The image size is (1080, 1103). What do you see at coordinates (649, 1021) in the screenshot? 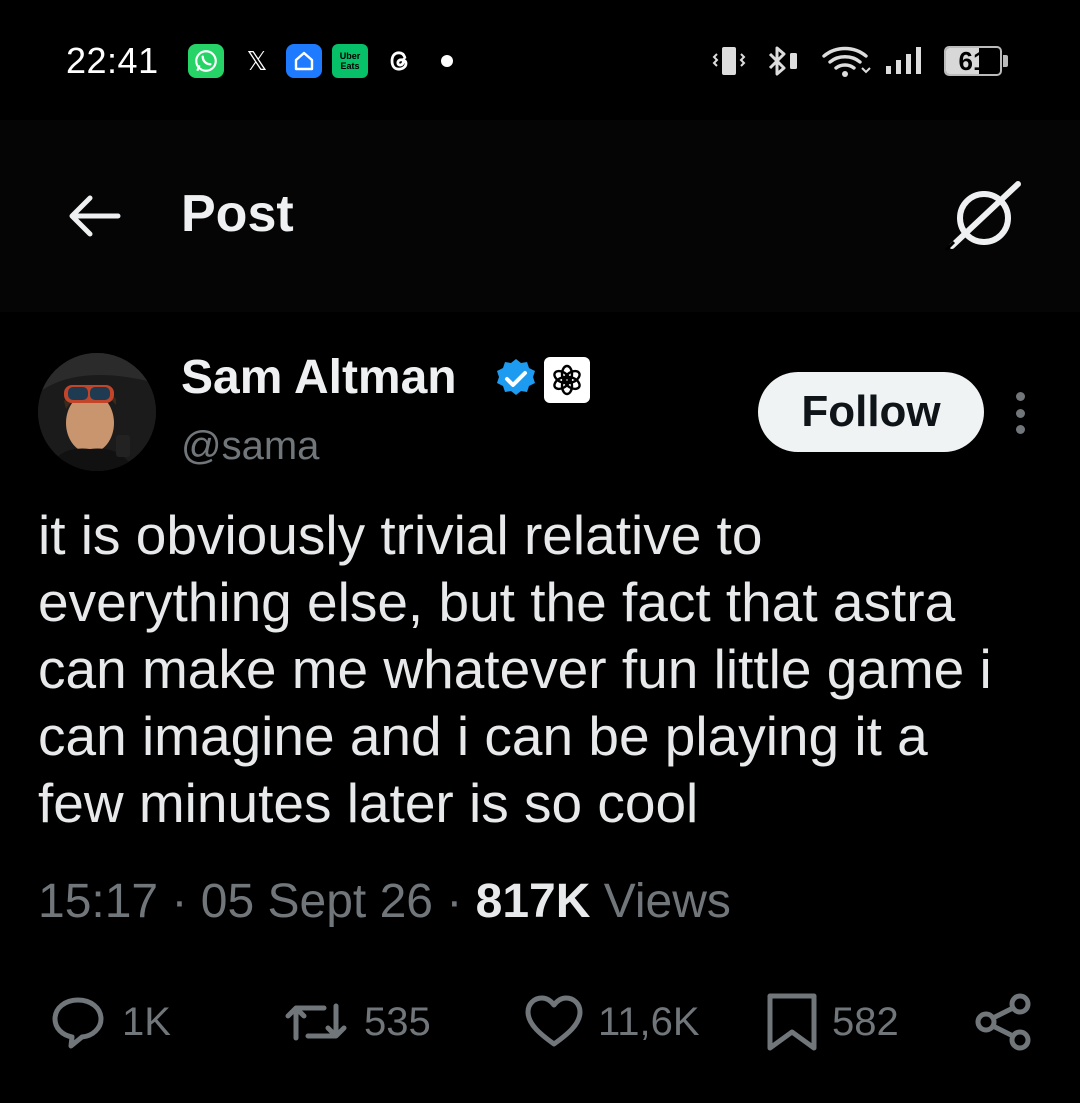
I see `like-count: 11,6K` at bounding box center [649, 1021].